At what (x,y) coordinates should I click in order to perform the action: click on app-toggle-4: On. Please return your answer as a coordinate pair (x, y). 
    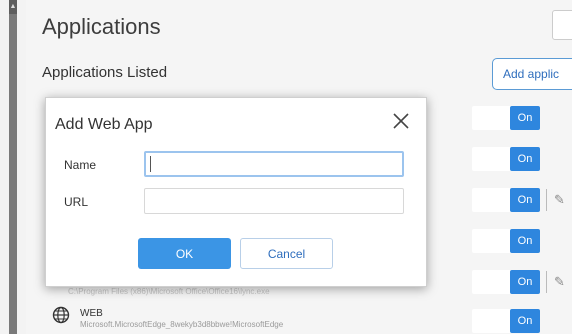
    Looking at the image, I should click on (506, 241).